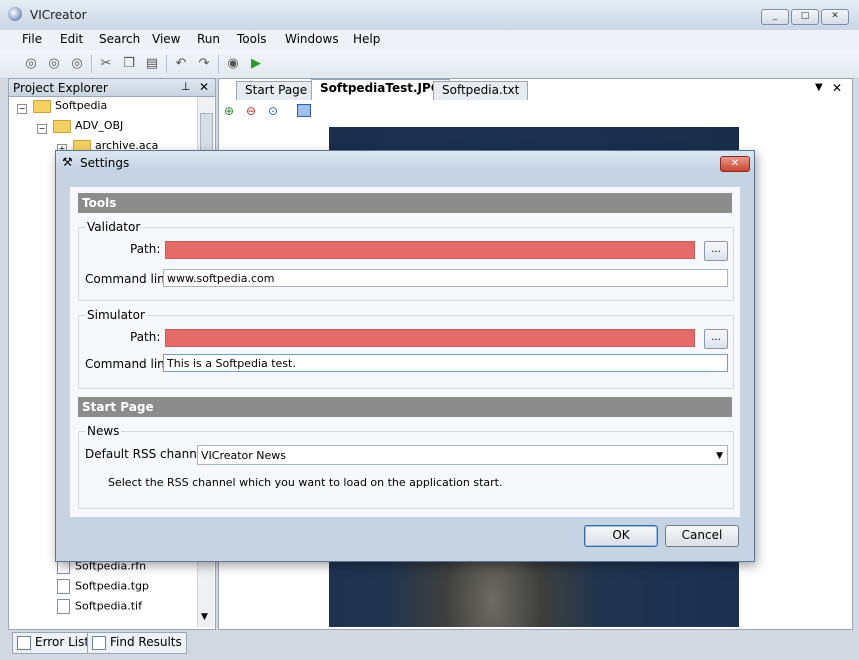 This screenshot has height=660, width=859. What do you see at coordinates (99, 642) in the screenshot?
I see `find-results-icon` at bounding box center [99, 642].